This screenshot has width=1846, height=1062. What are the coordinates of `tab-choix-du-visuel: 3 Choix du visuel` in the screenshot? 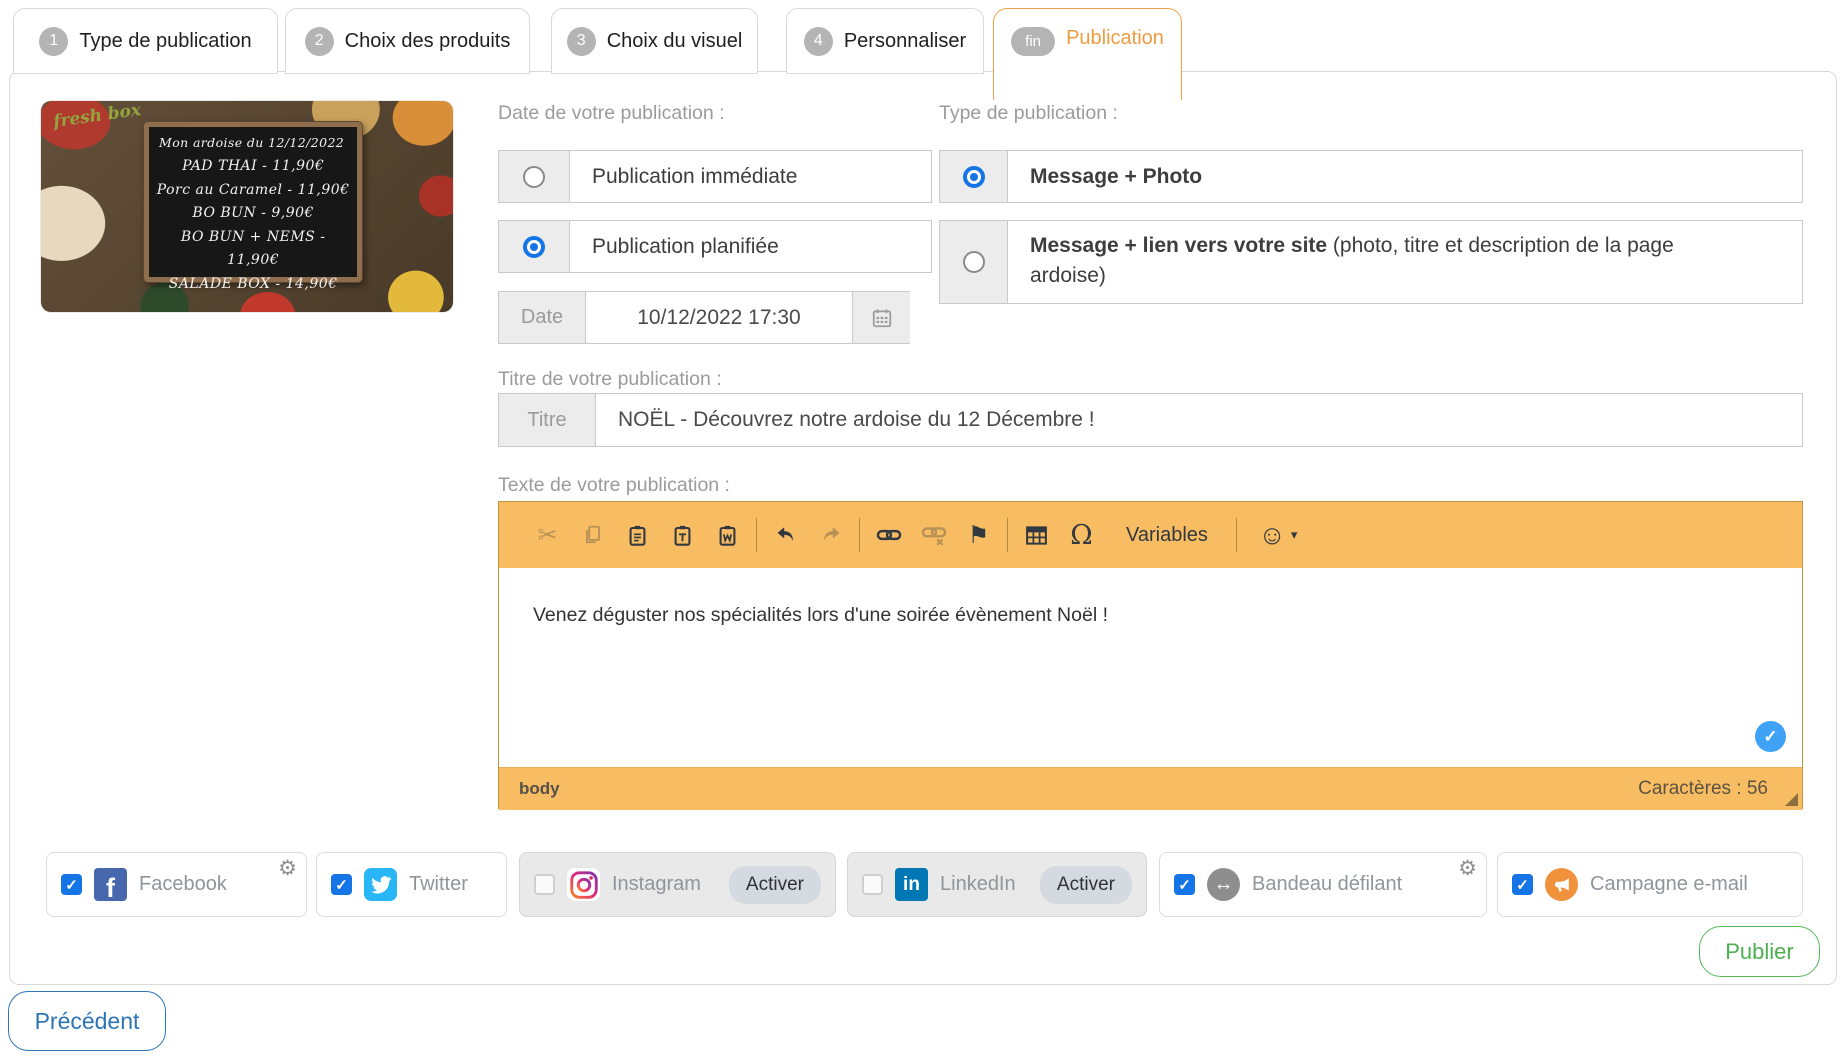 It's located at (654, 41).